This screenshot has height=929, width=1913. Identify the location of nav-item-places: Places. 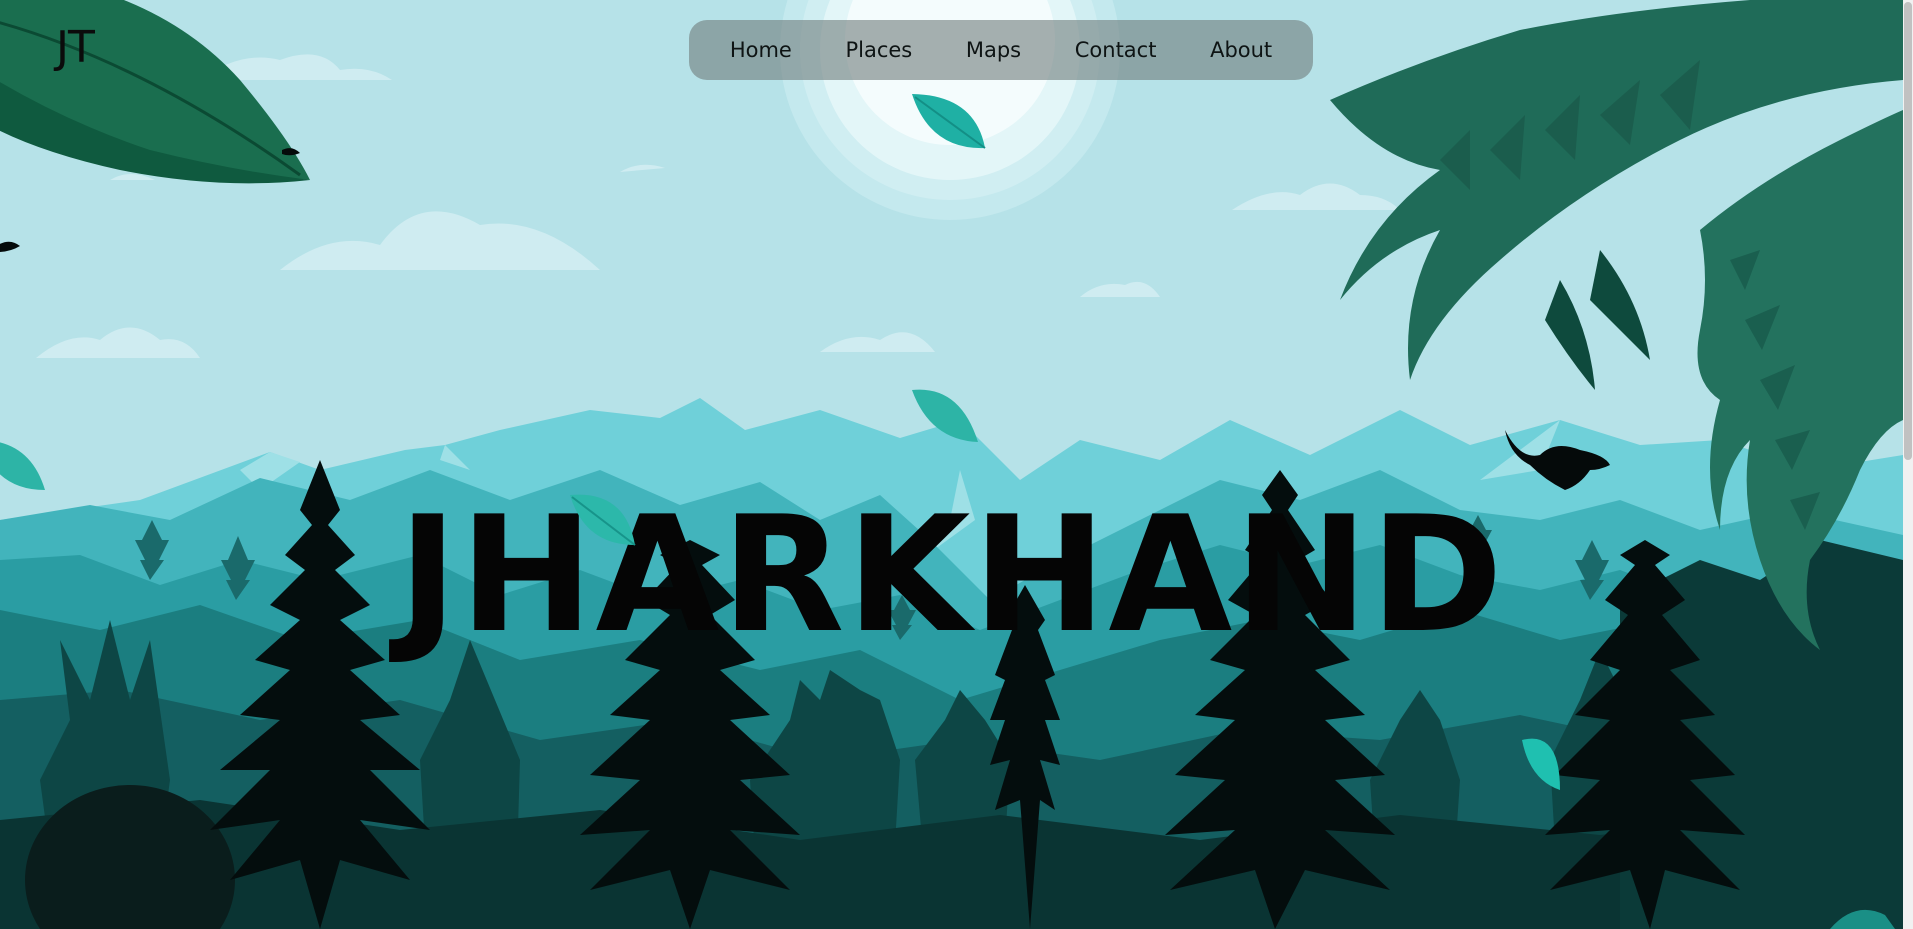
(878, 50).